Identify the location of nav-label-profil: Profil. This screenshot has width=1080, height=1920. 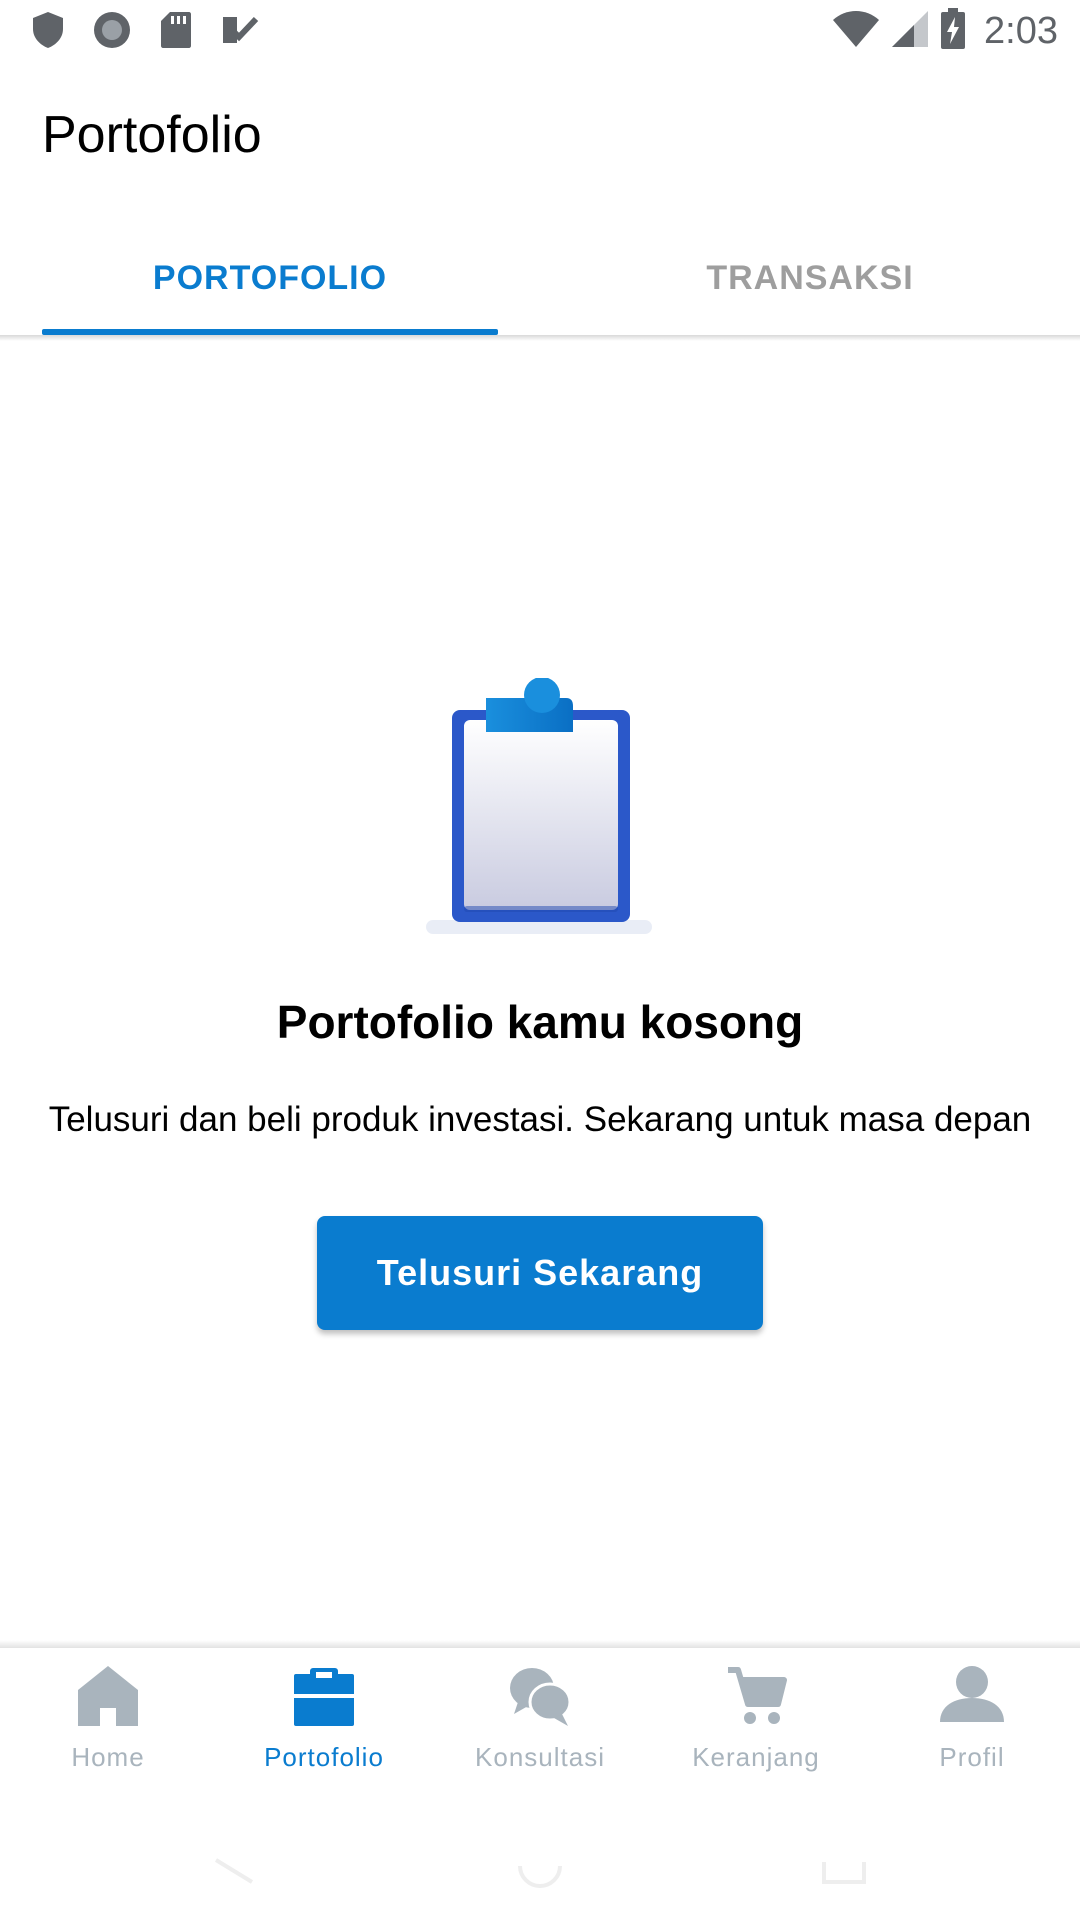
(972, 1757).